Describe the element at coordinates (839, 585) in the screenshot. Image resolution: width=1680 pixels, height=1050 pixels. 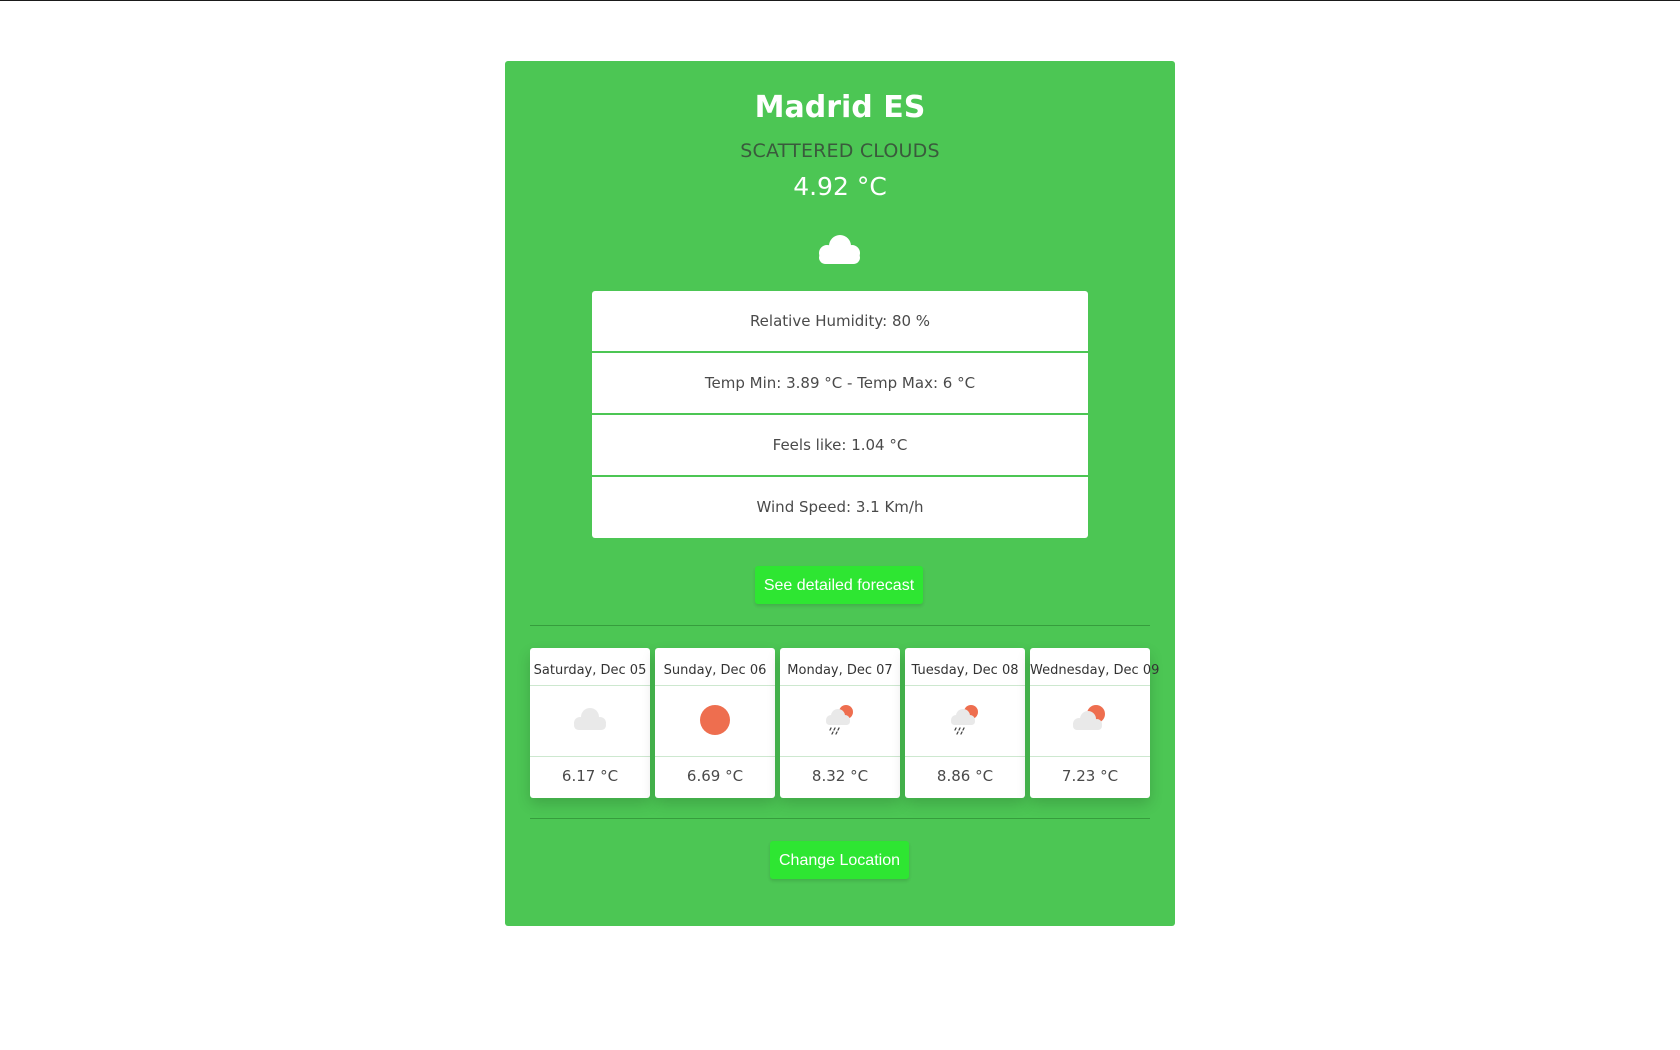
I see `detailed-forecast-button: See detailed forecast` at that location.